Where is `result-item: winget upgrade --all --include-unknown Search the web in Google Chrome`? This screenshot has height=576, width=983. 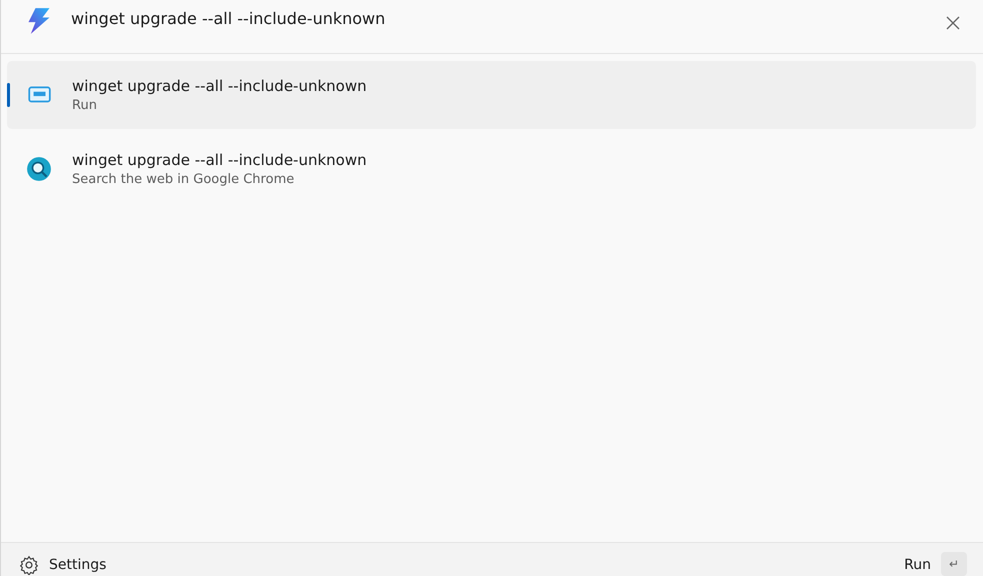
result-item: winget upgrade --all --include-unknown Search the web in Google Chrome is located at coordinates (491, 169).